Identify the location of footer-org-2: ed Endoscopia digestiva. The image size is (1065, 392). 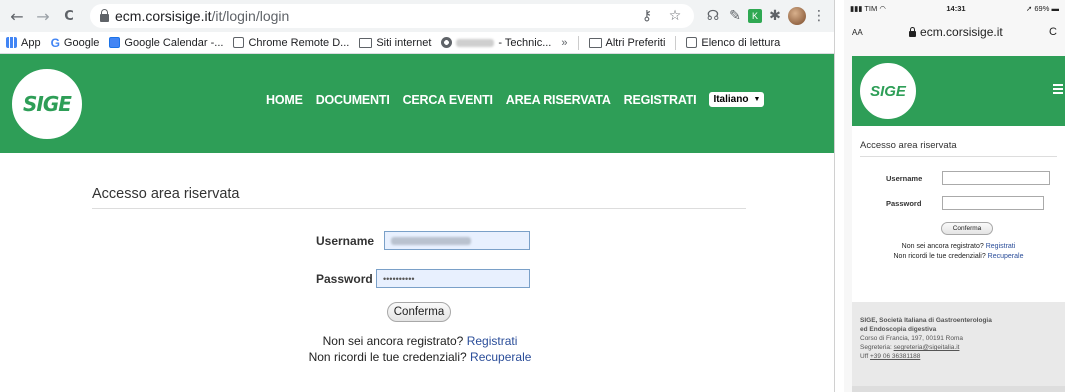
(898, 329).